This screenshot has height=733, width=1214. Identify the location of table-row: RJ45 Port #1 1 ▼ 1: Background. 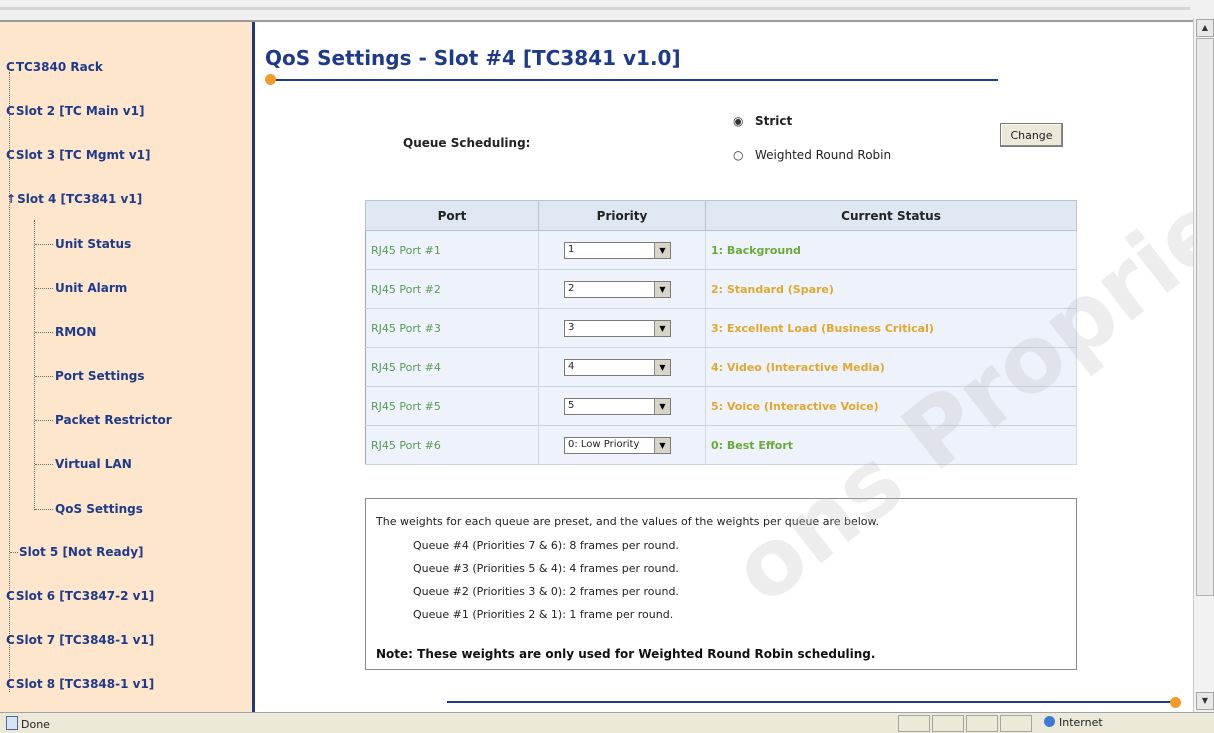
(721, 250).